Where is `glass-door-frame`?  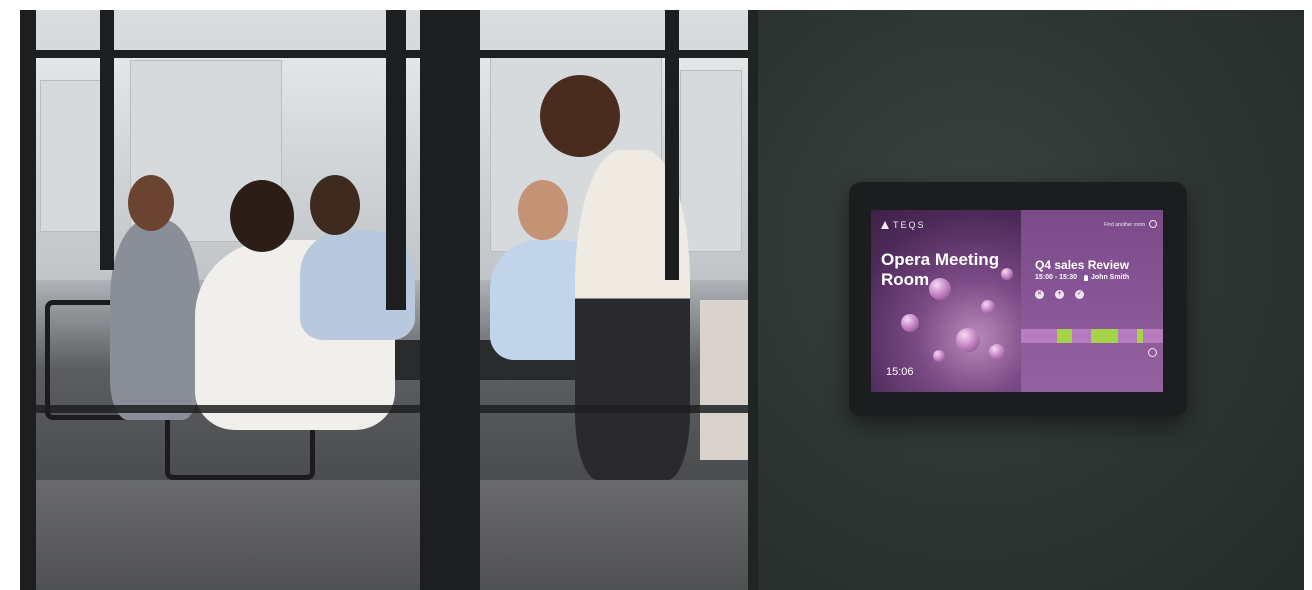
glass-door-frame is located at coordinates (450, 300).